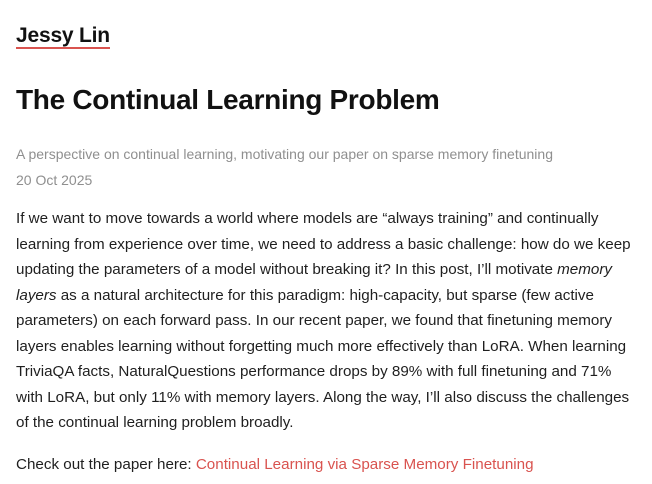  I want to click on emphasis-layers: layers, so click(36, 295).